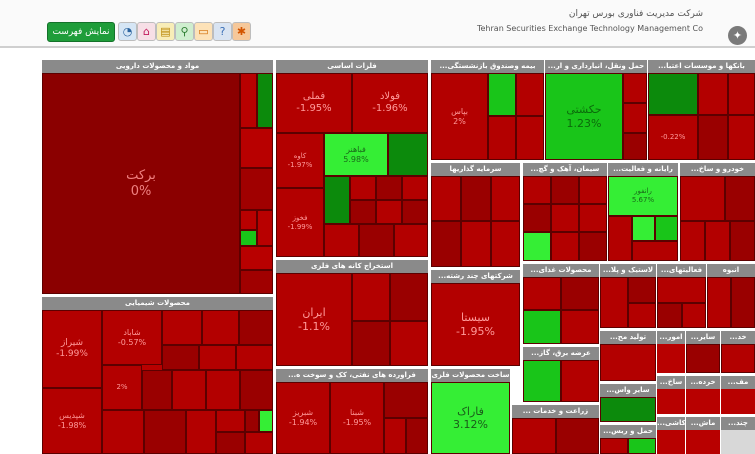  What do you see at coordinates (681, 296) in the screenshot?
I see `sector-general: ...فعالیتهای` at bounding box center [681, 296].